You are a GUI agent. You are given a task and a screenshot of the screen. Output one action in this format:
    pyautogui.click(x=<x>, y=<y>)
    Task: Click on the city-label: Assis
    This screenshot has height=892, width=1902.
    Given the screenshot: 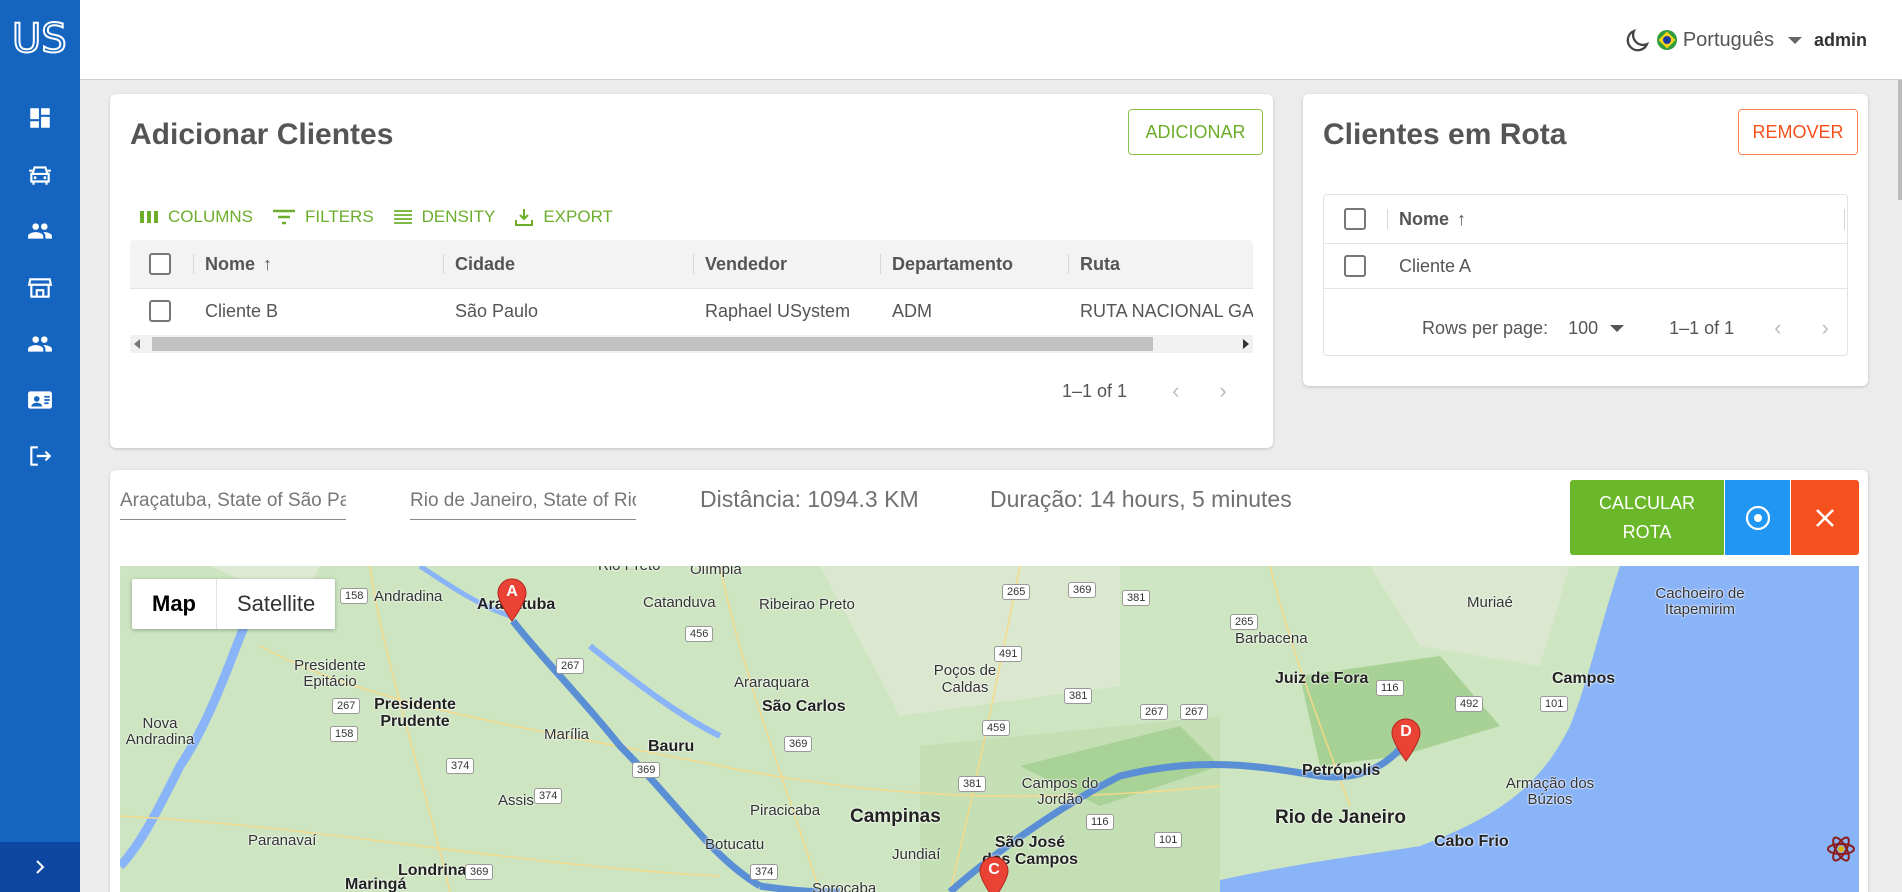 What is the action you would take?
    pyautogui.click(x=516, y=800)
    